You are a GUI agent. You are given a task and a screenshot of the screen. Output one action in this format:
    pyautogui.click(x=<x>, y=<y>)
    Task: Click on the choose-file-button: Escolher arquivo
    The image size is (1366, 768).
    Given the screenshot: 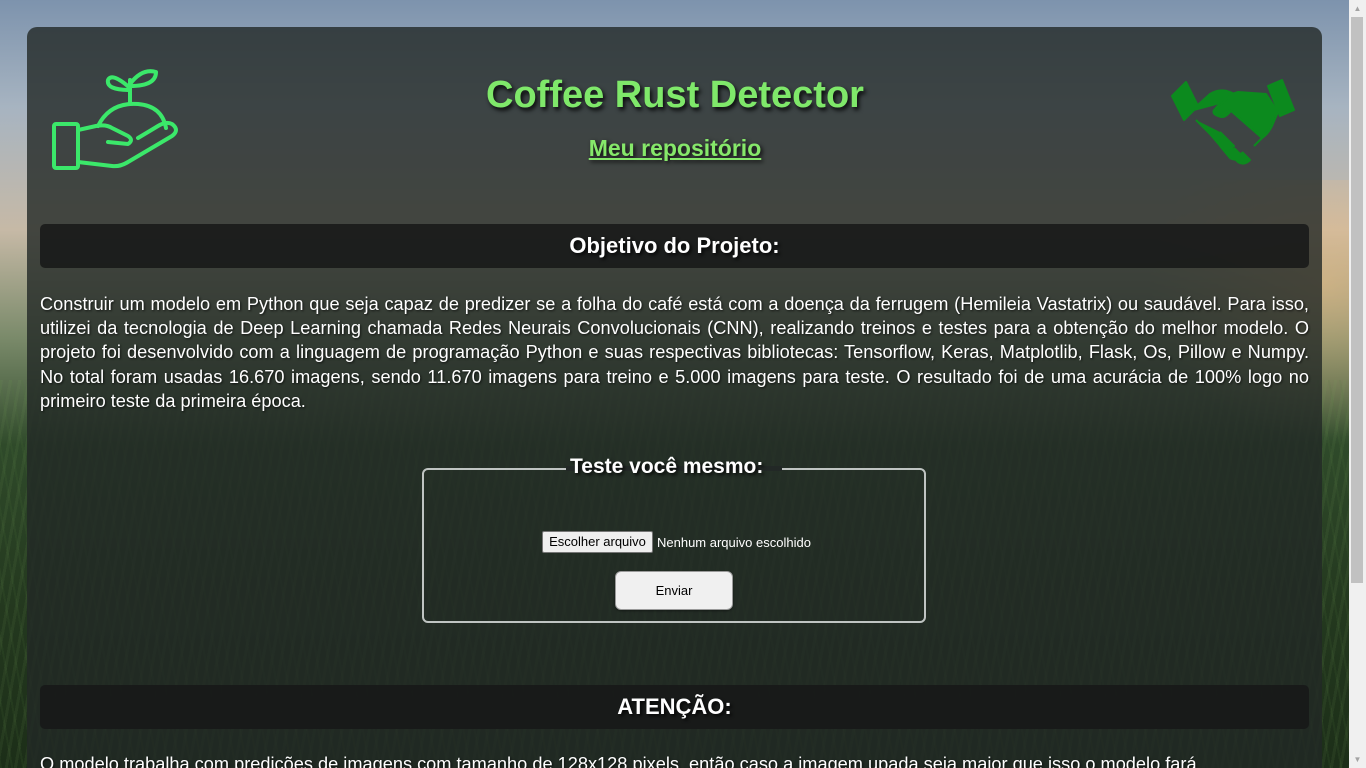 What is the action you would take?
    pyautogui.click(x=597, y=542)
    